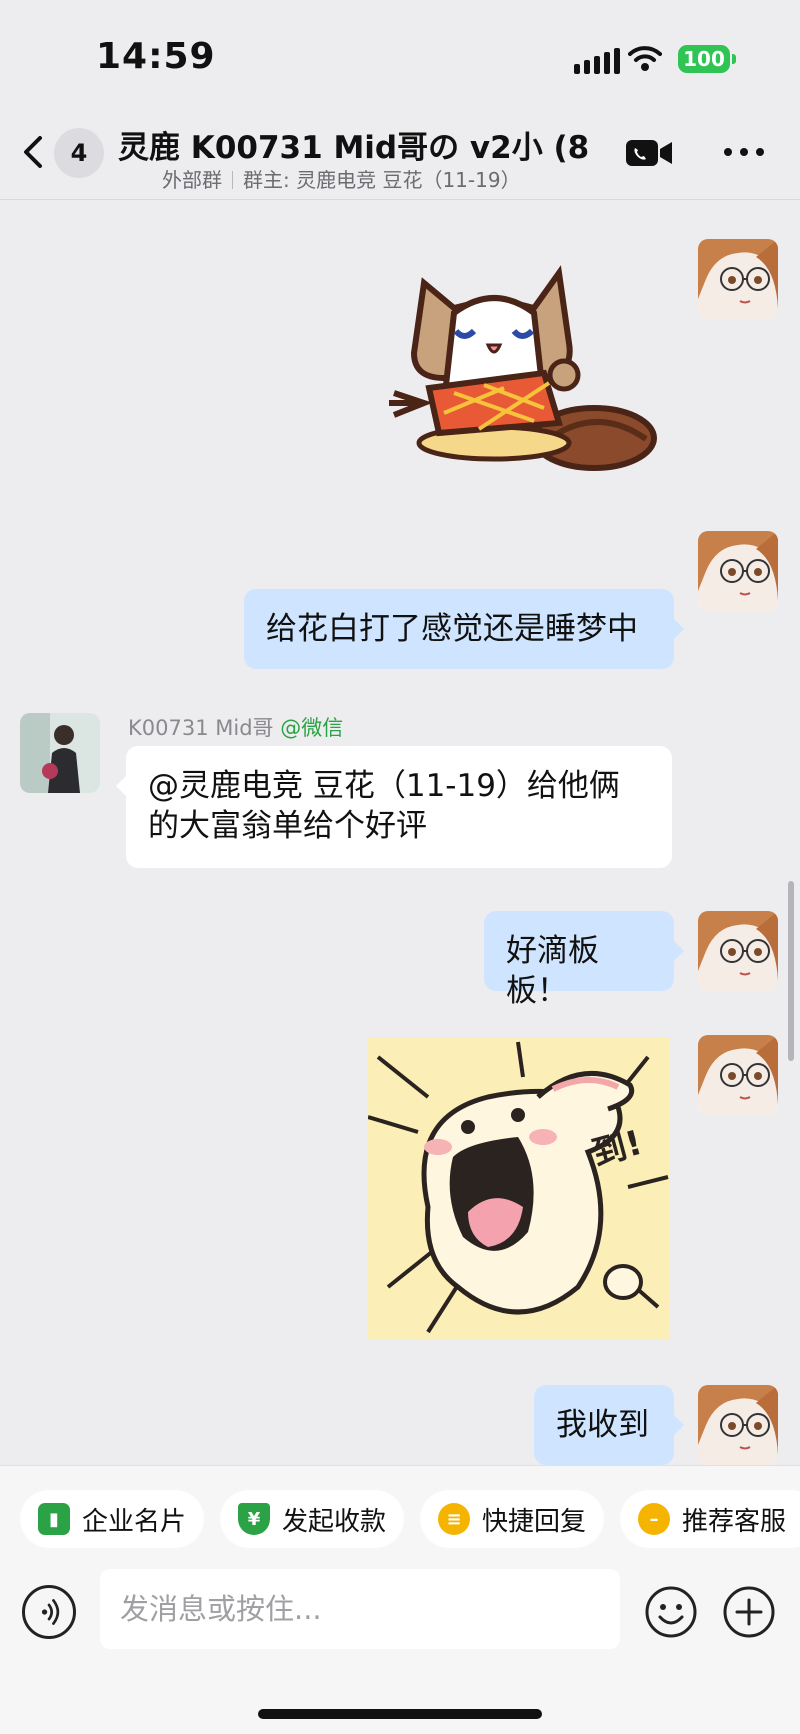  I want to click on external-group-label: 外部群, so click(192, 180).